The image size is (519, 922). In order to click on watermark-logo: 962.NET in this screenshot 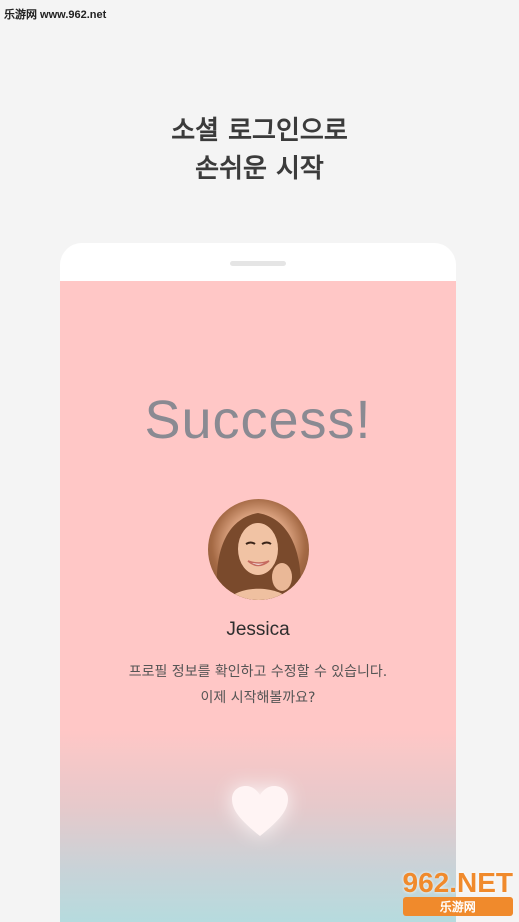, I will do `click(458, 882)`.